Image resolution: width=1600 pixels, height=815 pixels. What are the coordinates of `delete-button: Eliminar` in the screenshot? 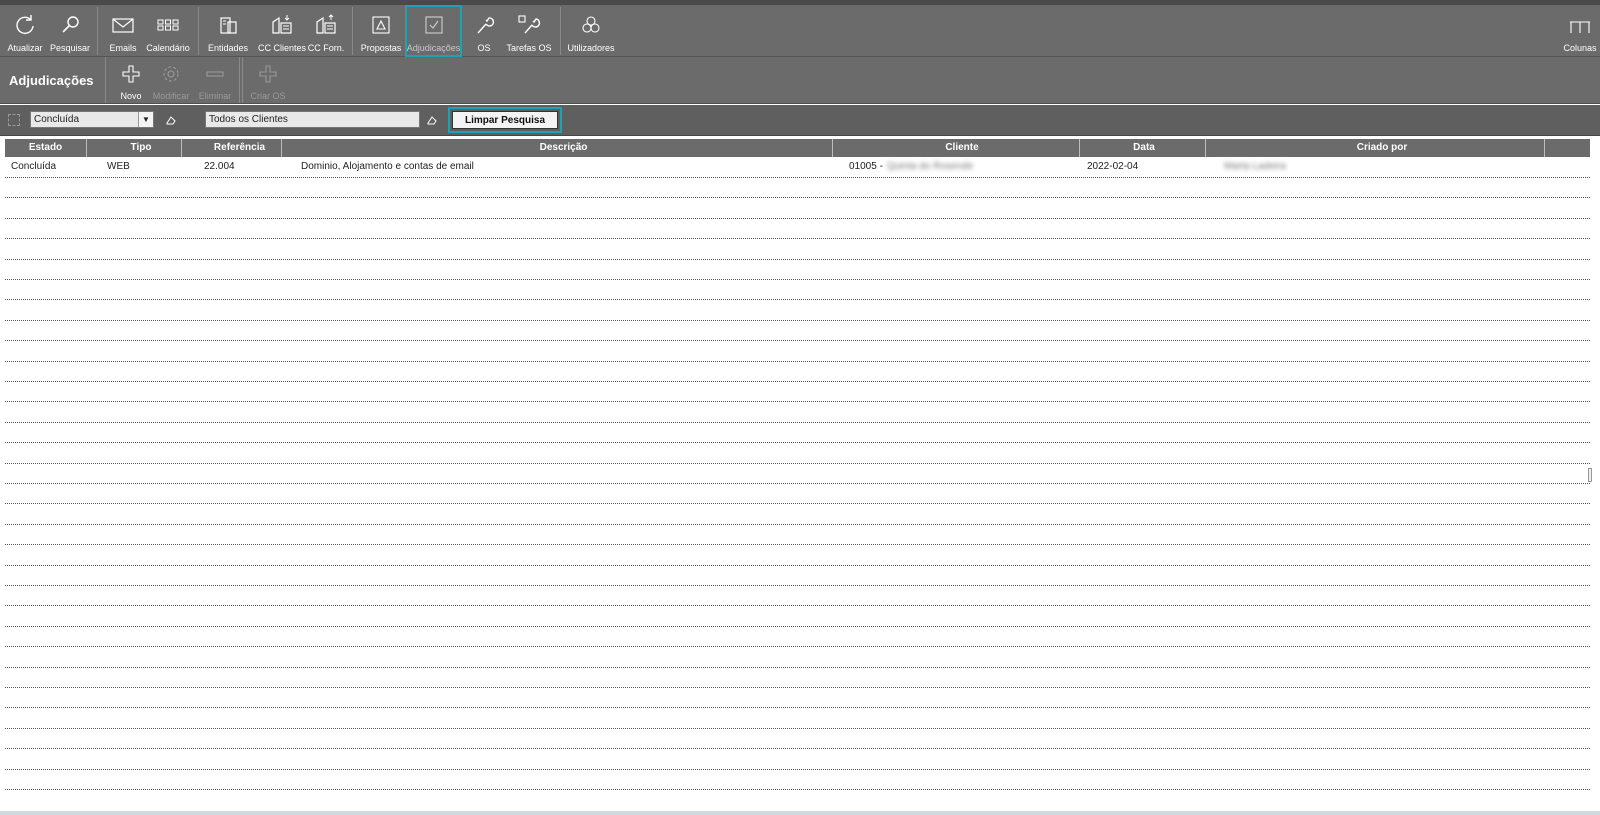 It's located at (215, 80).